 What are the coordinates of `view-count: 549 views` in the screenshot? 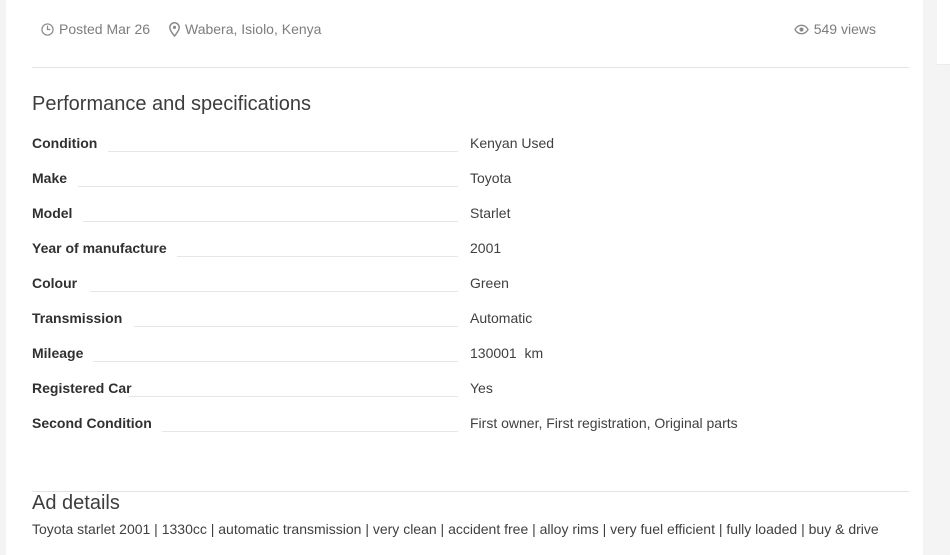 It's located at (834, 29).